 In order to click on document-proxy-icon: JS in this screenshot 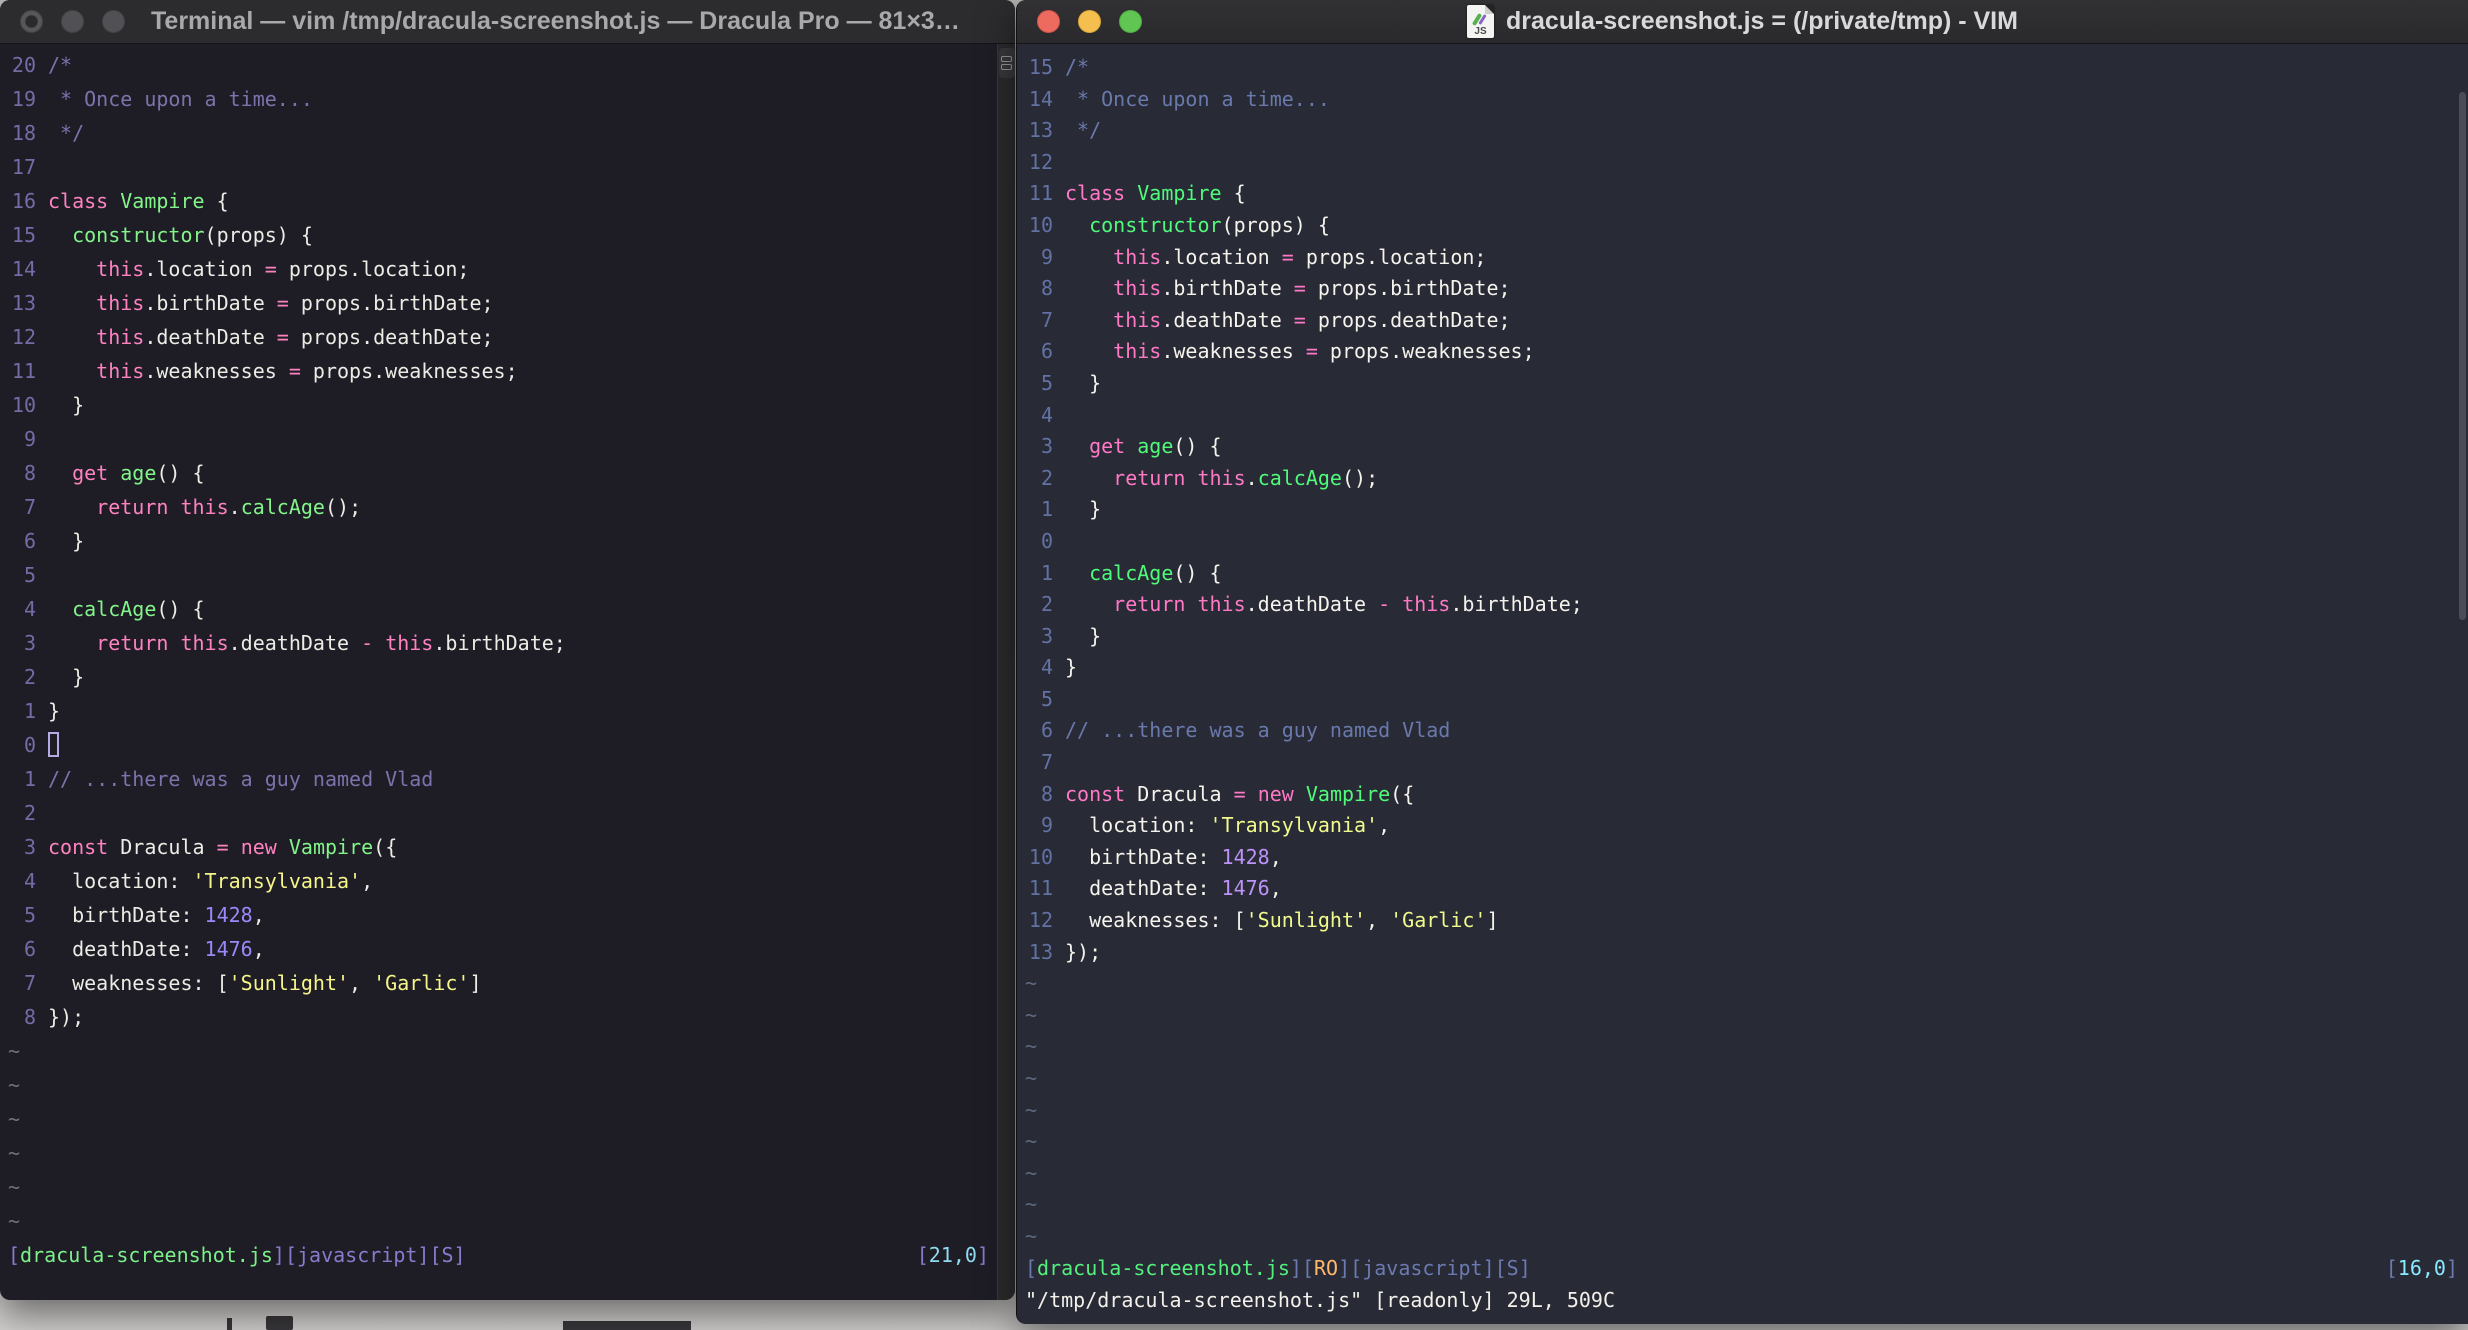, I will do `click(1481, 21)`.